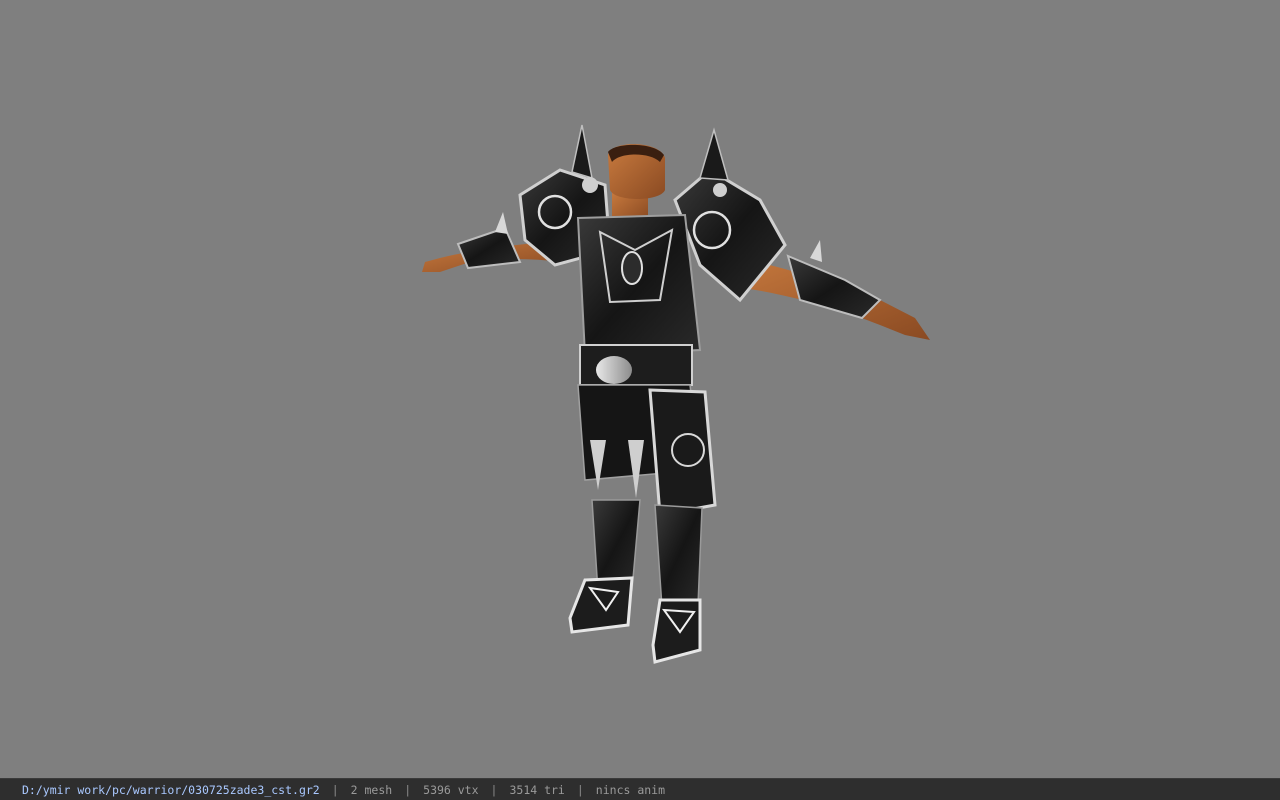 The image size is (1280, 800). Describe the element at coordinates (630, 789) in the screenshot. I see `animation-status-text: nincs anim` at that location.